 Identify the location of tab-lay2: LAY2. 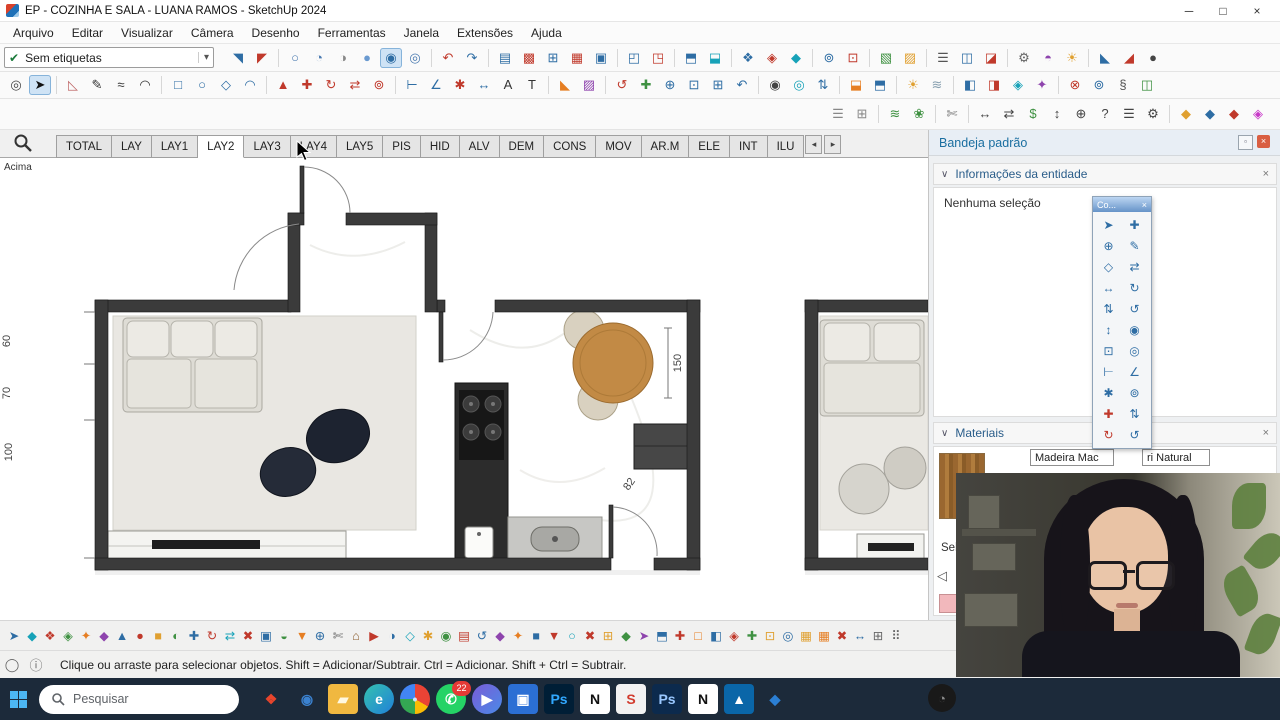
(221, 146).